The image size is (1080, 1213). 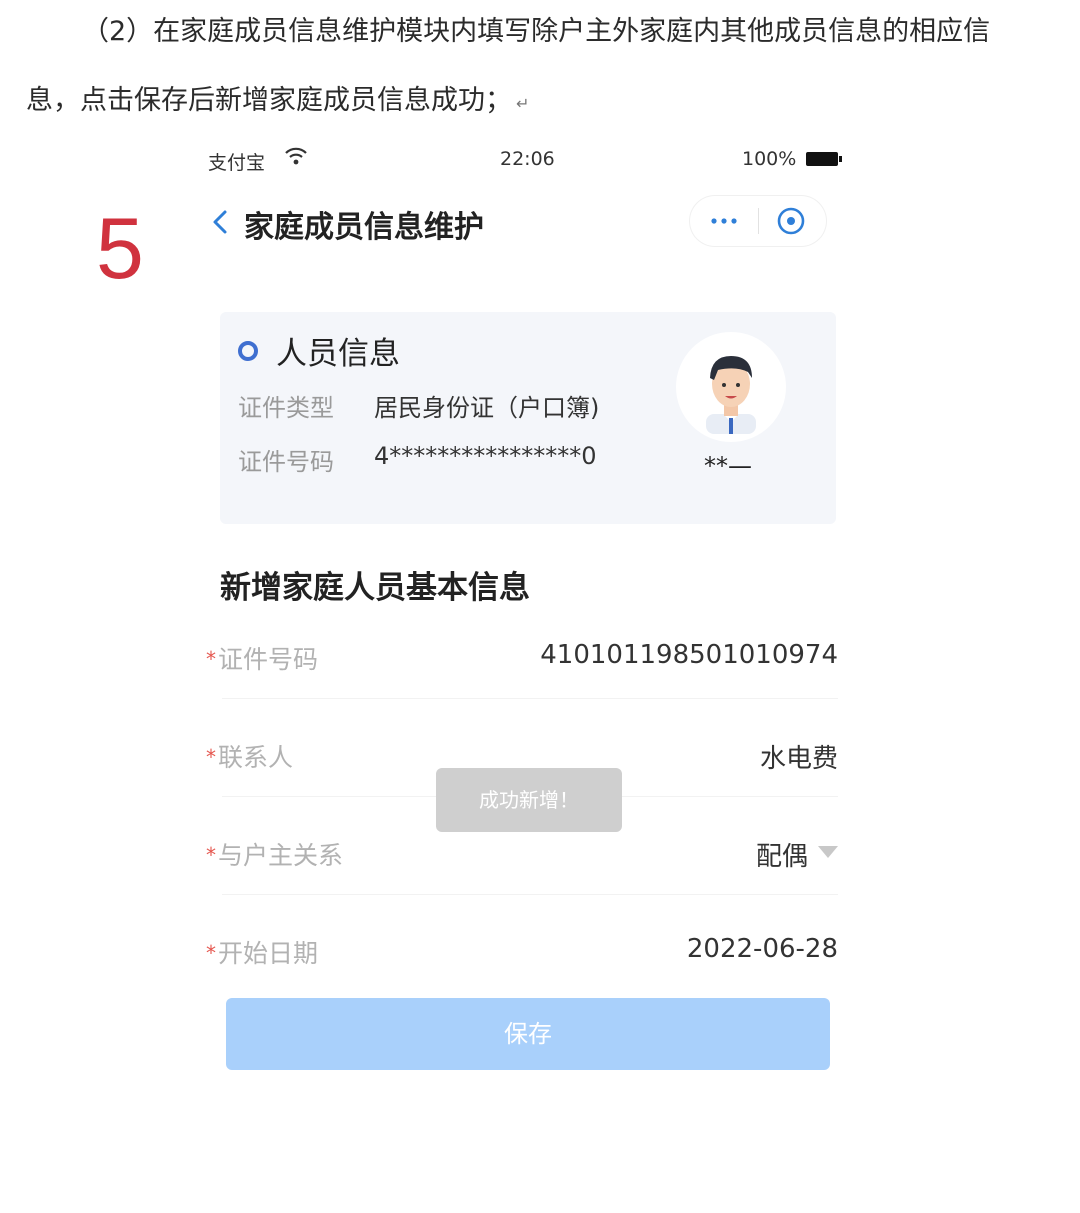 I want to click on dropdown-caret-icon, so click(x=828, y=852).